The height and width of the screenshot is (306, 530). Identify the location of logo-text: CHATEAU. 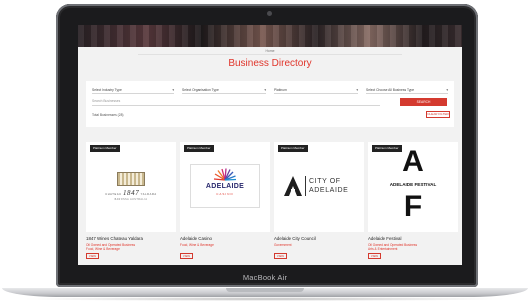
(113, 194).